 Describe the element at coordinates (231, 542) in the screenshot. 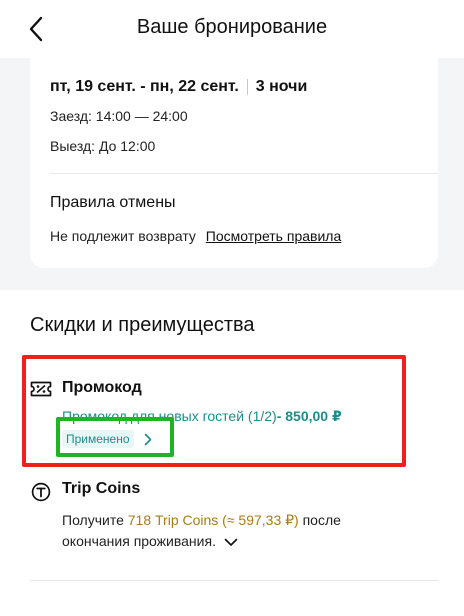

I see `expand-chevron-down-icon` at that location.